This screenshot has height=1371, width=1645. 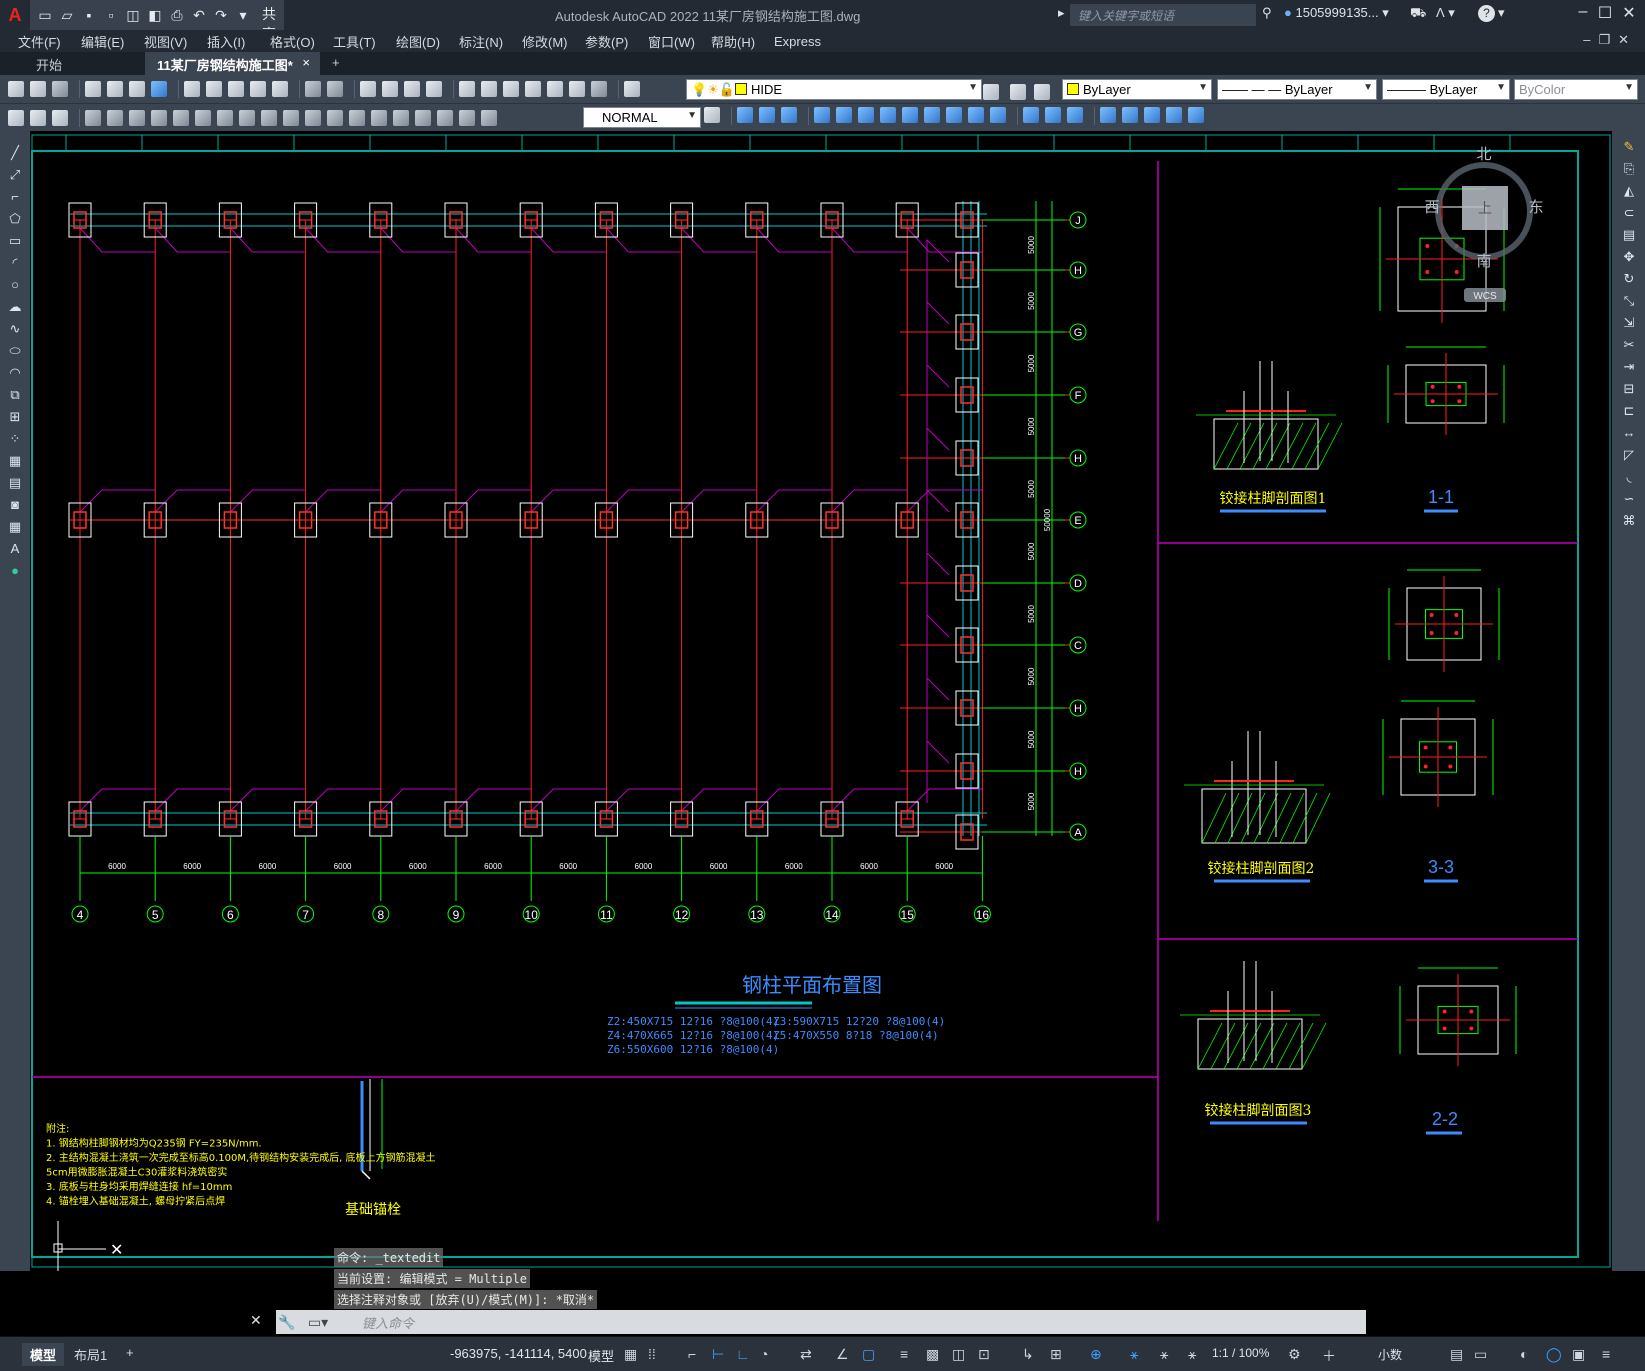 What do you see at coordinates (313, 117) in the screenshot?
I see `continue-icon` at bounding box center [313, 117].